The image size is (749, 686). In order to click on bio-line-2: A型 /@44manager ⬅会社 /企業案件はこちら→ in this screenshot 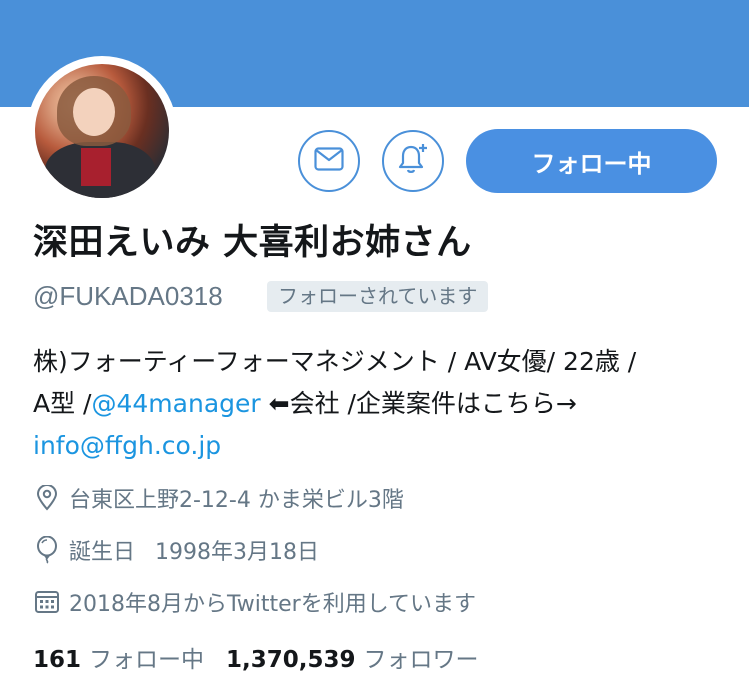, I will do `click(386, 404)`.